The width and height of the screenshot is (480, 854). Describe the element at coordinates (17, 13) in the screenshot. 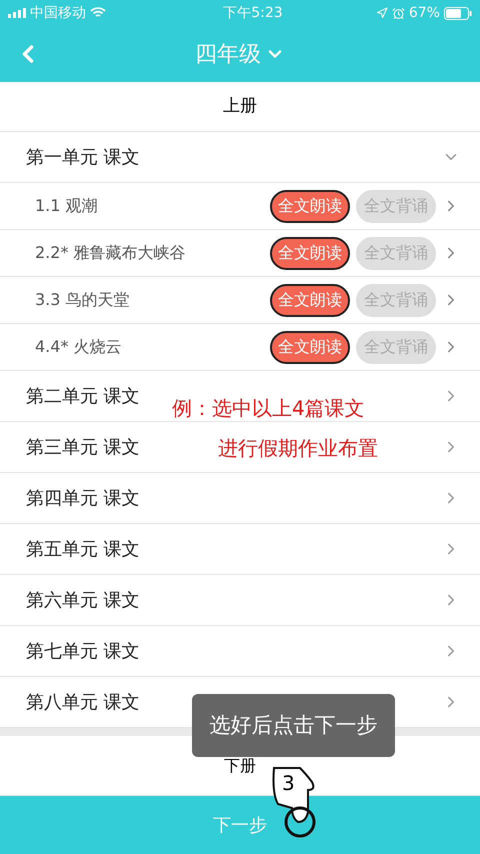

I see `signal-icon` at that location.